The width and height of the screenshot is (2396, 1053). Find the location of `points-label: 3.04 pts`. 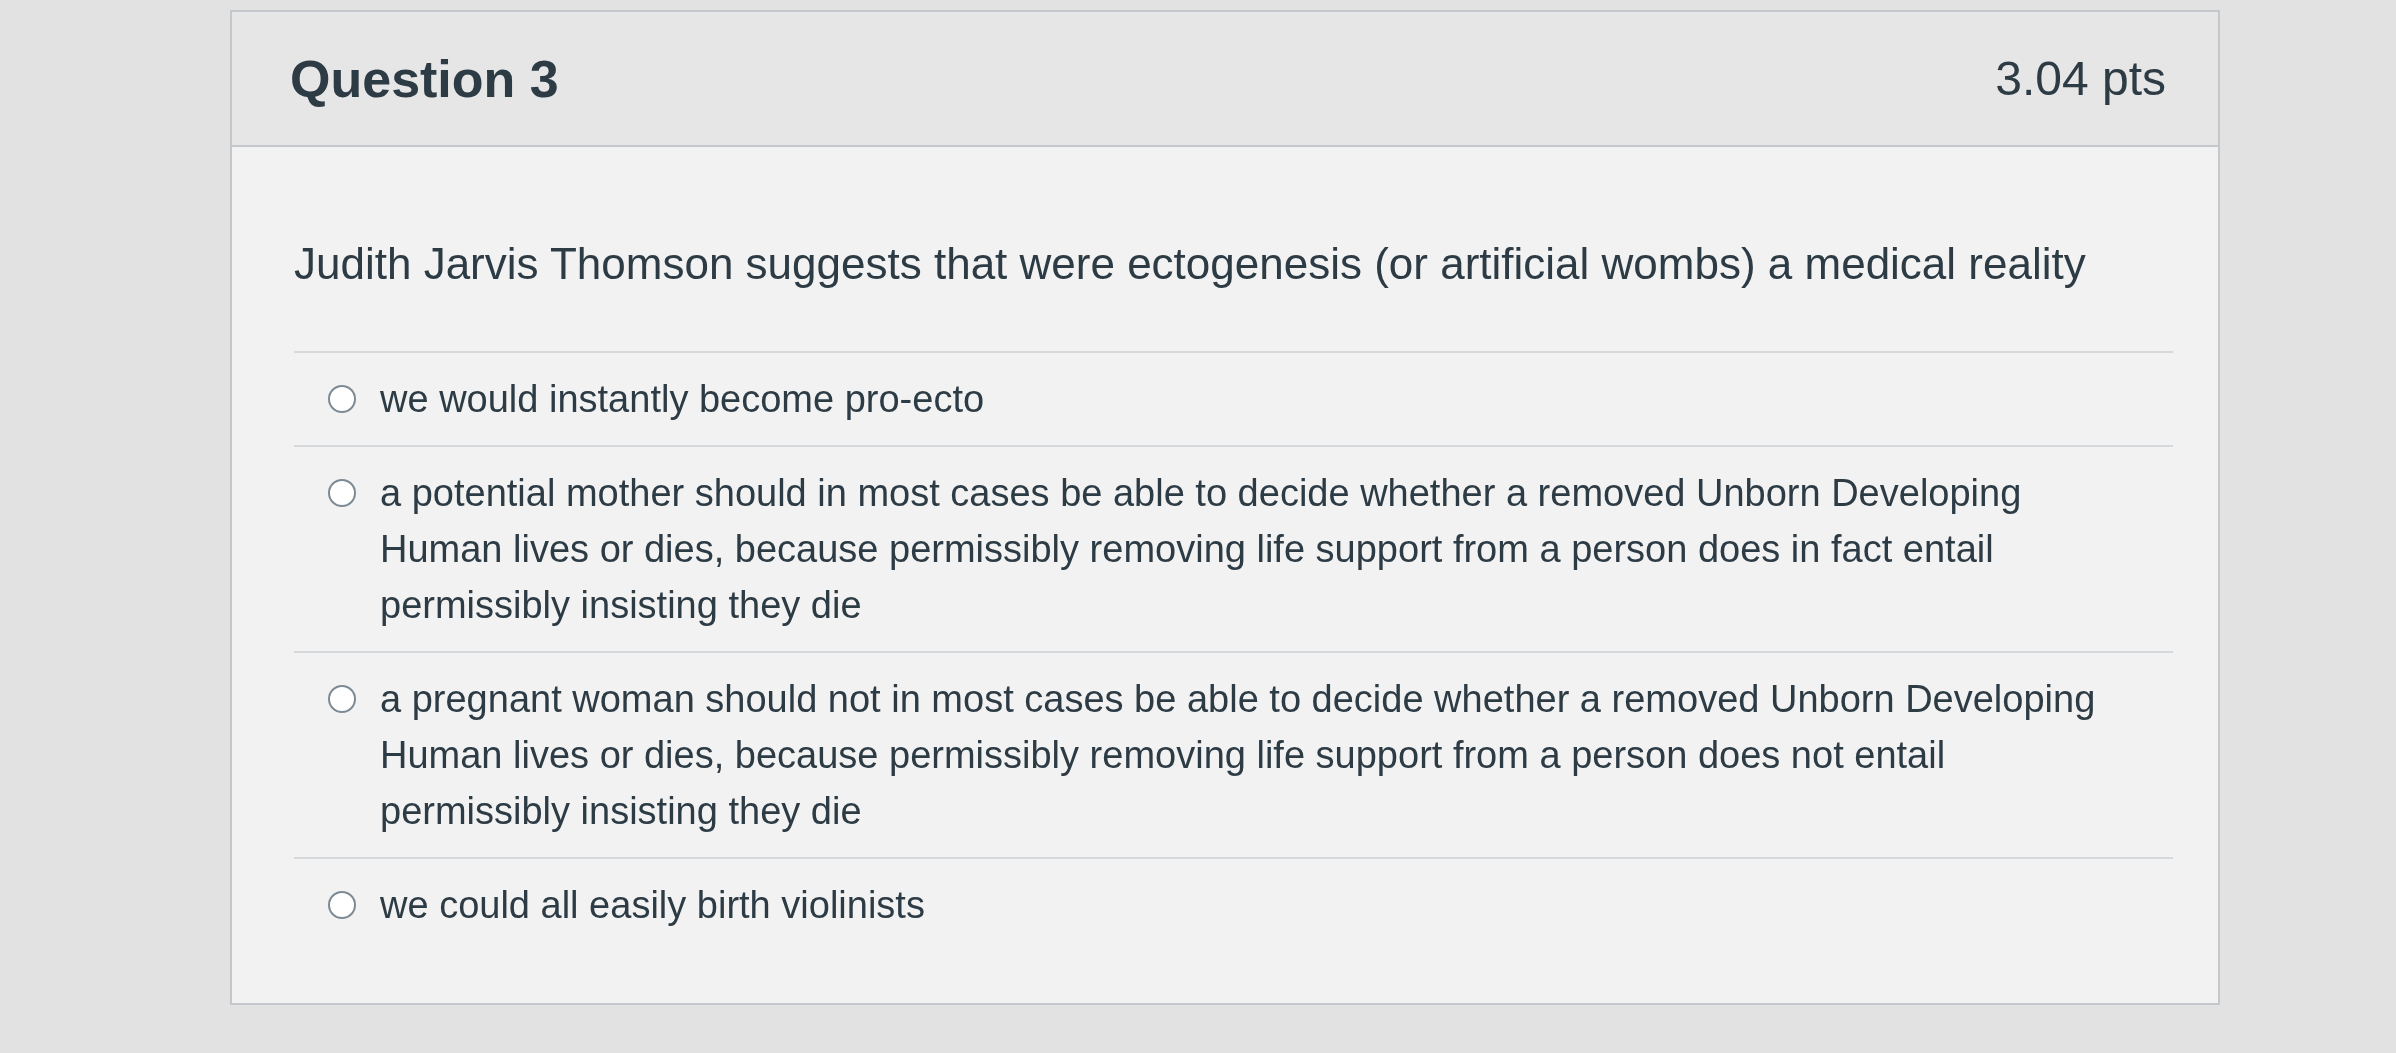

points-label: 3.04 pts is located at coordinates (2080, 78).